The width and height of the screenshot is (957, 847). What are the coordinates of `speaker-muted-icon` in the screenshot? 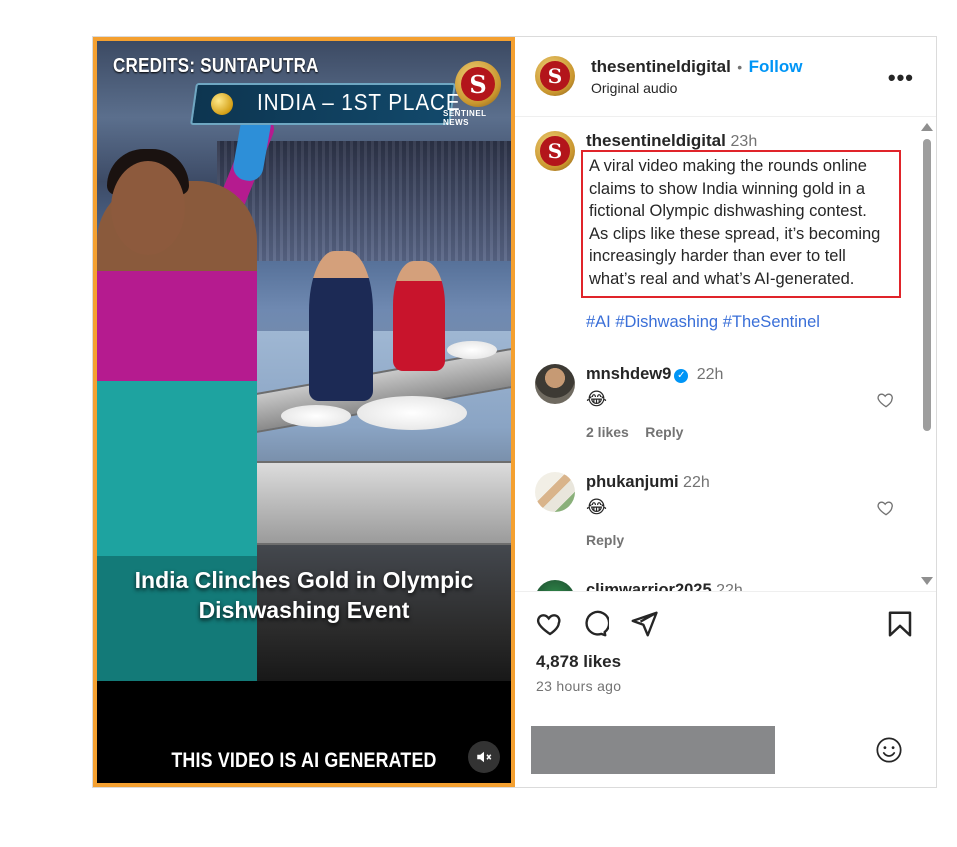 It's located at (484, 757).